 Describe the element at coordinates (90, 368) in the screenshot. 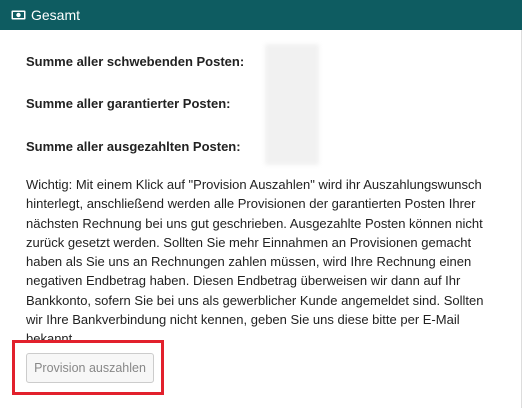

I see `payout-button: Provision auszahlen` at that location.